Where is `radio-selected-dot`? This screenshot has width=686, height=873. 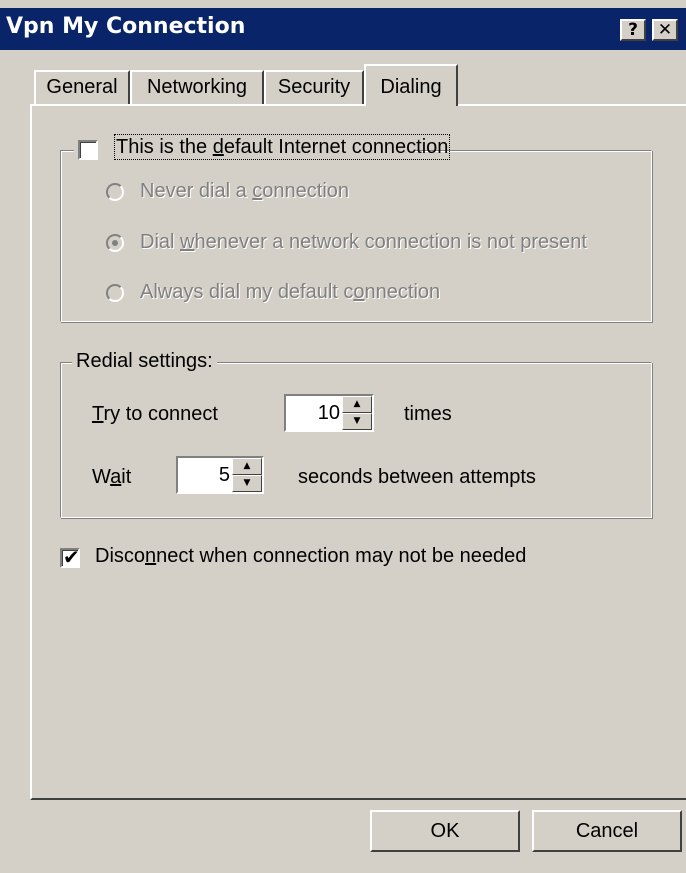 radio-selected-dot is located at coordinates (115, 243).